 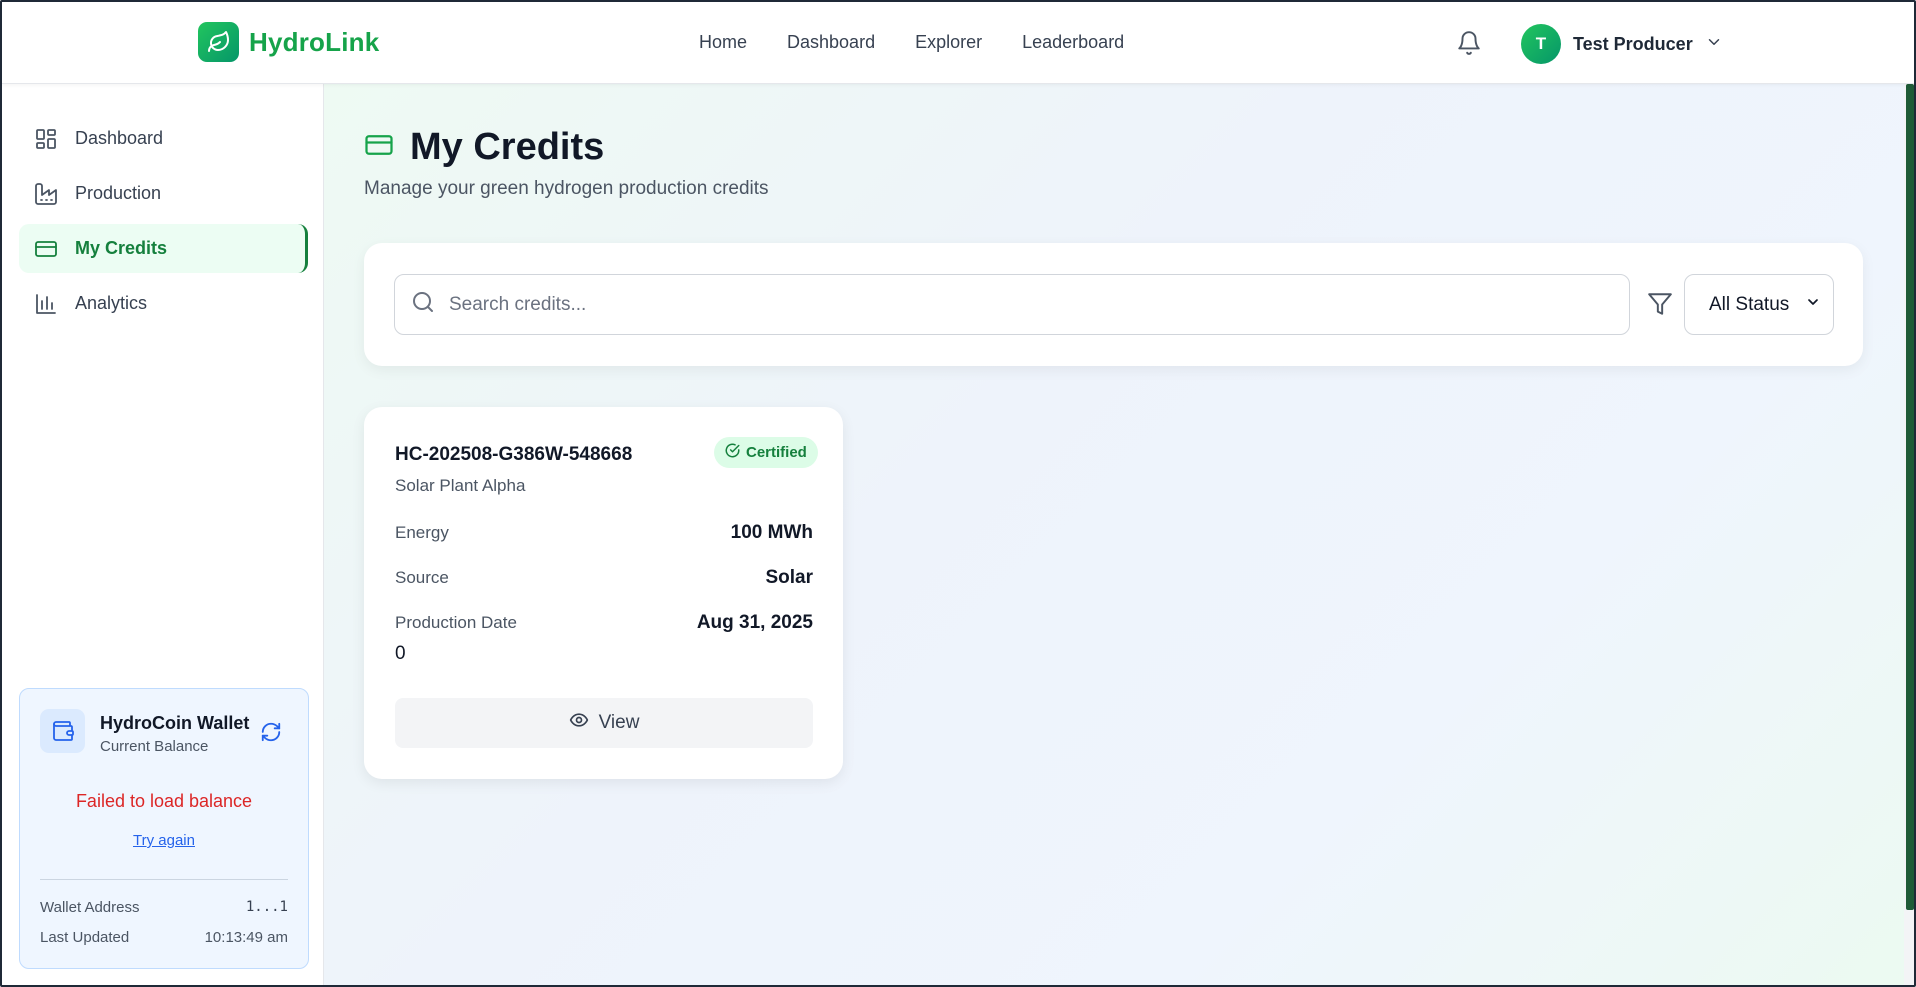 I want to click on wallet-updated-row: Last Updated 10:13:49 am, so click(x=164, y=937).